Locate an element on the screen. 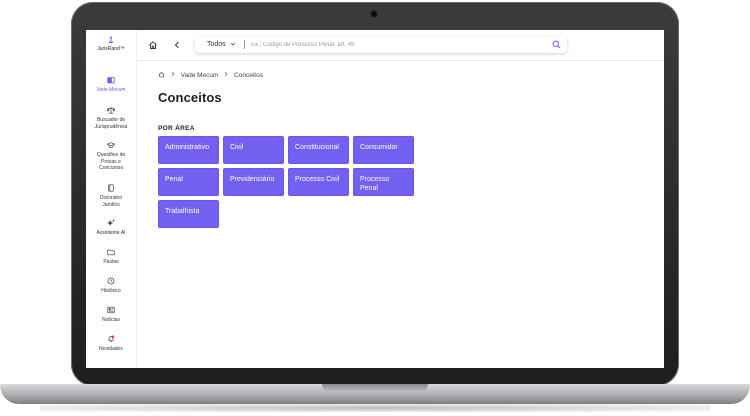 The height and width of the screenshot is (416, 750). area-button-penal: Penal is located at coordinates (188, 182).